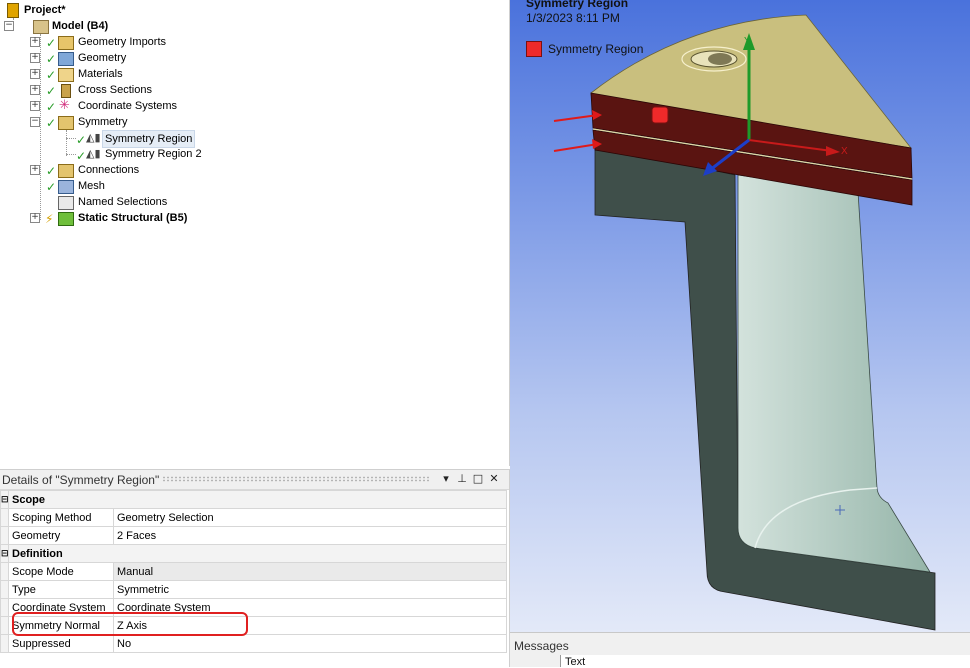 The width and height of the screenshot is (970, 668). I want to click on tree-item-label: Static Structural (B5), so click(133, 218).